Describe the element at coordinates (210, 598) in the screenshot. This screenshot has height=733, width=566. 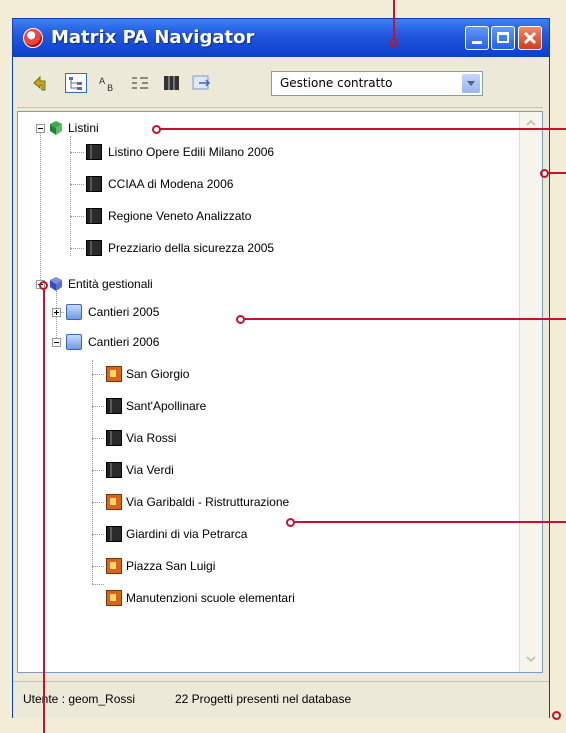
I see `tree-node-project: Manutenzioni scuole elementari` at that location.